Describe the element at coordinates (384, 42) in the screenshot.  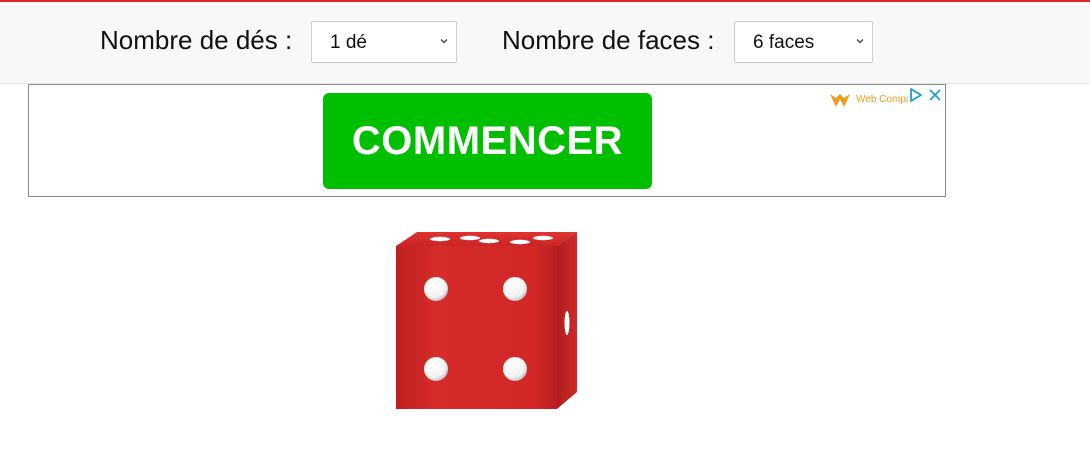
I see `dice-count-select: 1 dé` at that location.